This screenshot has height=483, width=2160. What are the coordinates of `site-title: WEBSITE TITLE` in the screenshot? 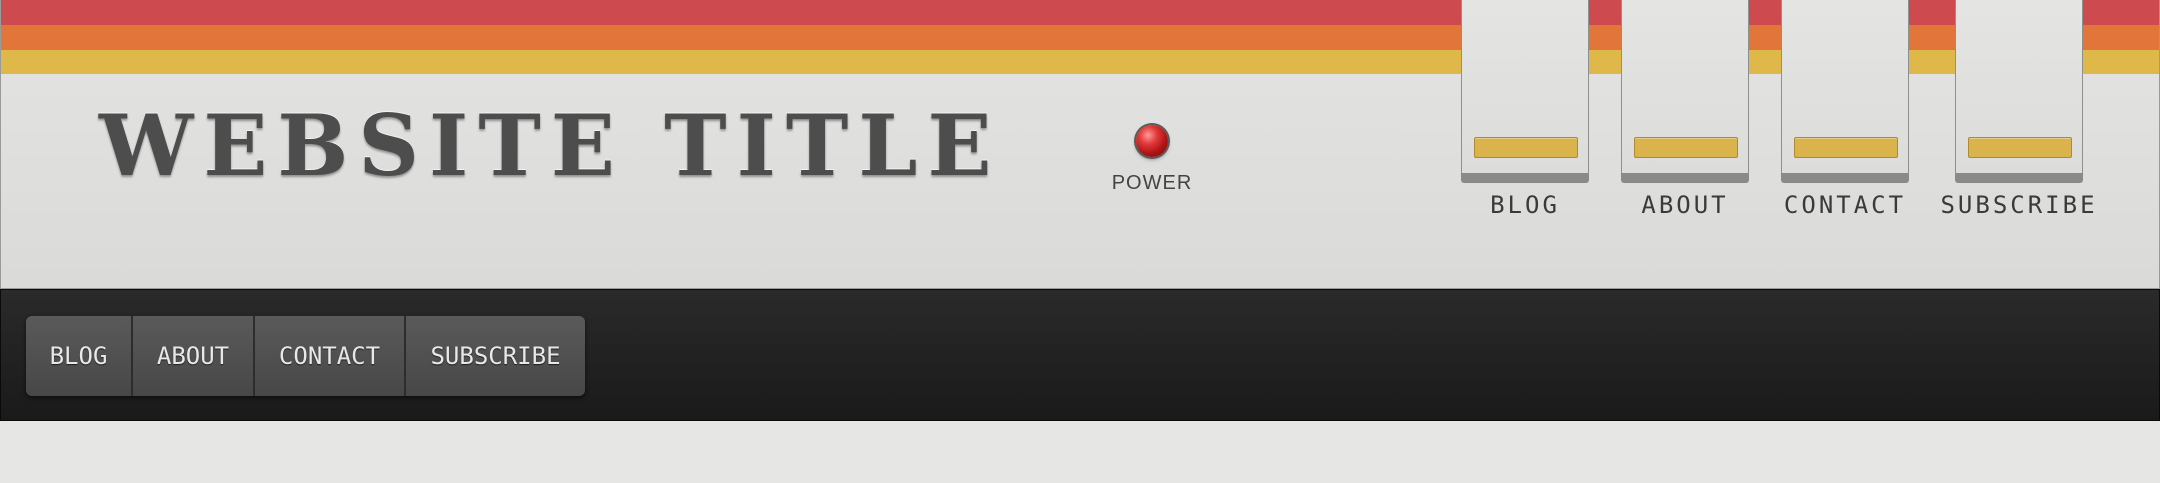 It's located at (550, 145).